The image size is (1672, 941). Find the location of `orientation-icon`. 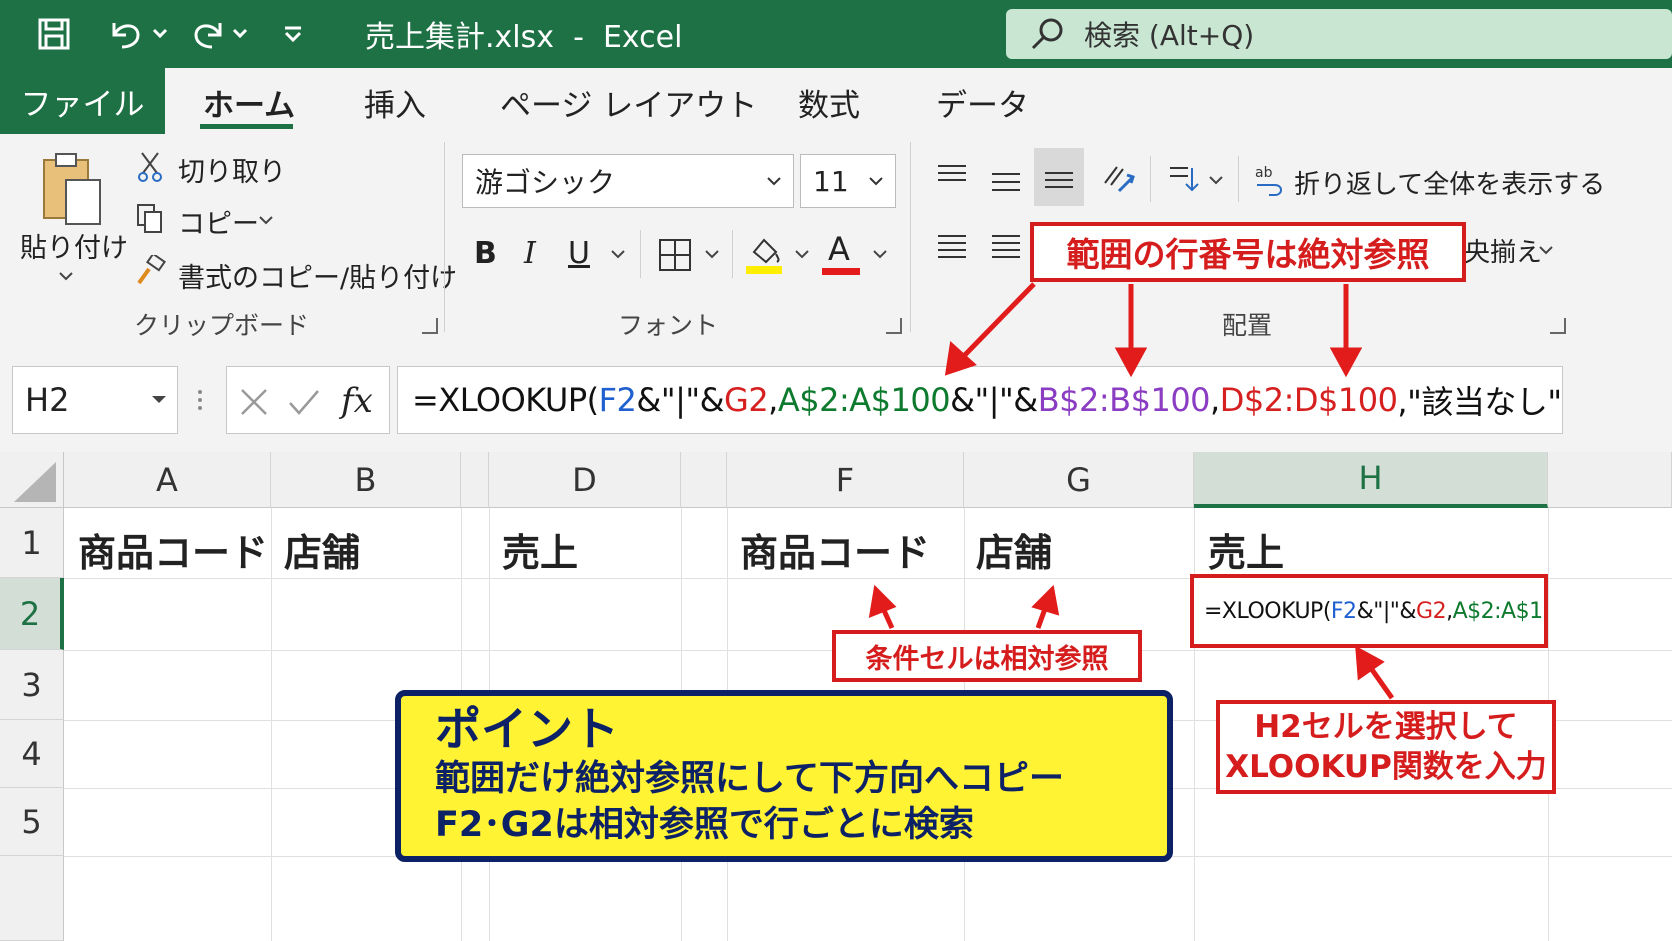

orientation-icon is located at coordinates (1118, 178).